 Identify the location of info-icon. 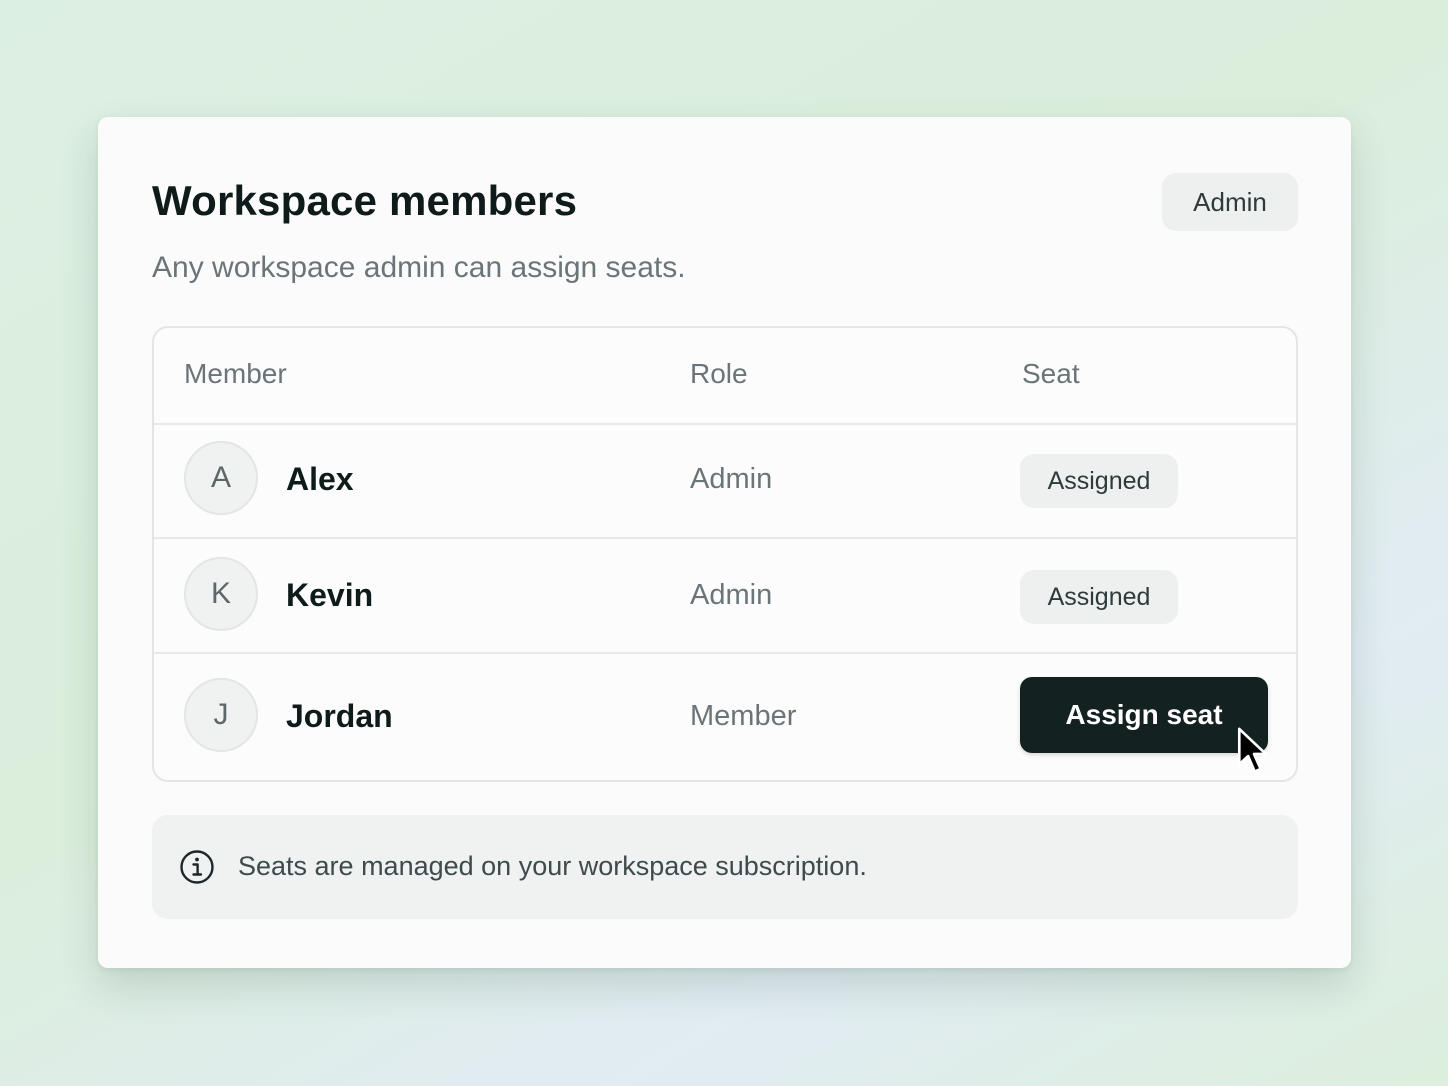
(197, 867).